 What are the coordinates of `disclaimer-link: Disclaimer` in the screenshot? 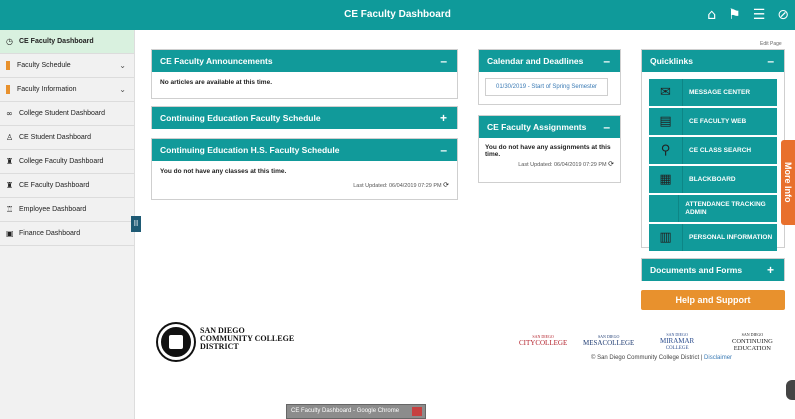 It's located at (718, 358).